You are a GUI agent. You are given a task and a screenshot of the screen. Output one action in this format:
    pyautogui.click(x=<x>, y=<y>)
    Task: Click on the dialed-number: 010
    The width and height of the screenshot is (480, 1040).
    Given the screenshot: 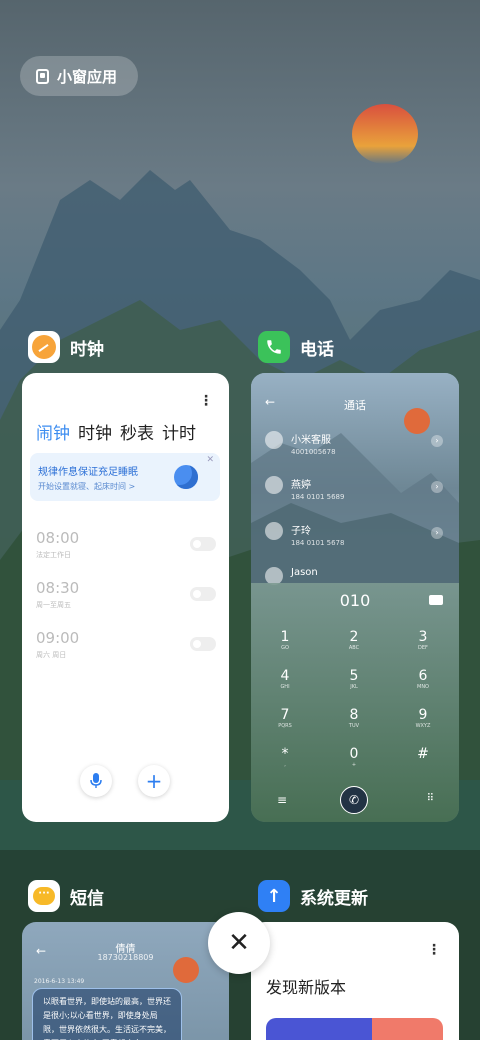 What is the action you would take?
    pyautogui.click(x=355, y=600)
    